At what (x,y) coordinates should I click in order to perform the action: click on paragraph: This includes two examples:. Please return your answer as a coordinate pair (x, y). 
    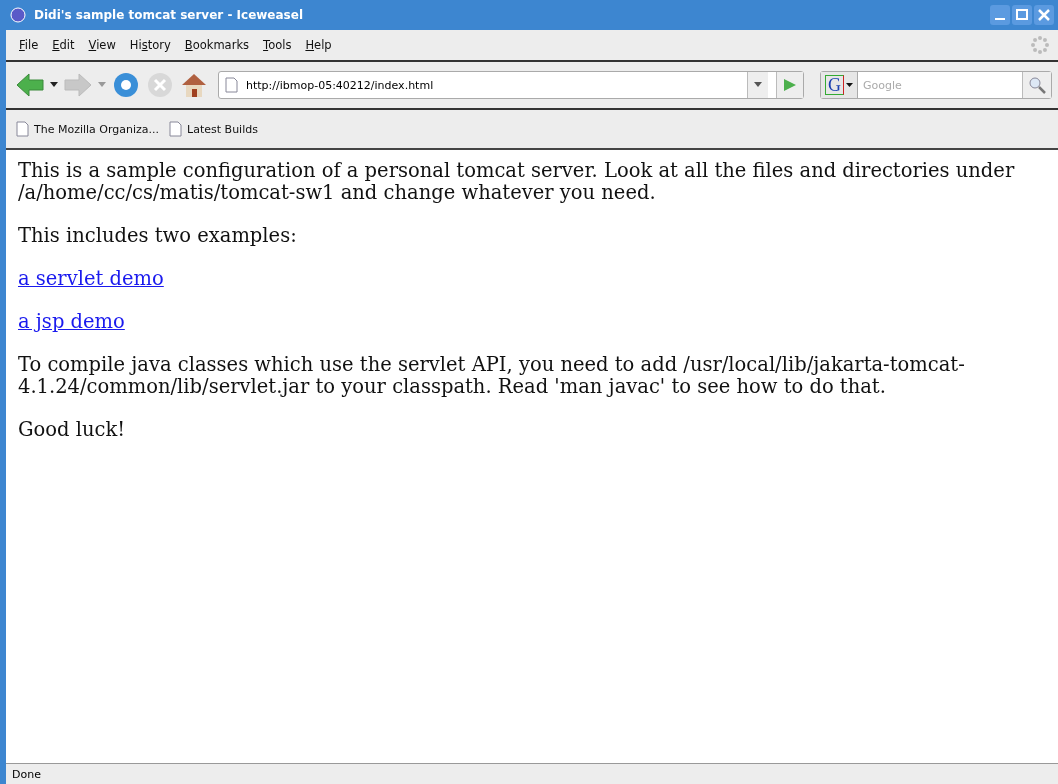
    Looking at the image, I should click on (158, 236).